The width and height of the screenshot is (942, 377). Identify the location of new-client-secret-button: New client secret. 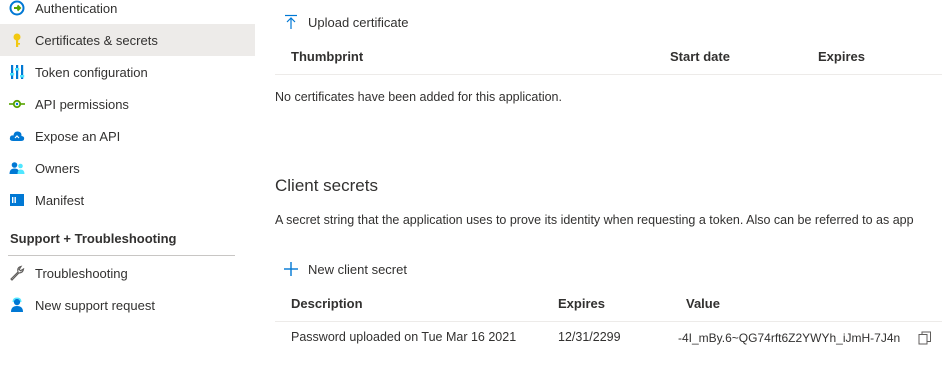
(345, 269).